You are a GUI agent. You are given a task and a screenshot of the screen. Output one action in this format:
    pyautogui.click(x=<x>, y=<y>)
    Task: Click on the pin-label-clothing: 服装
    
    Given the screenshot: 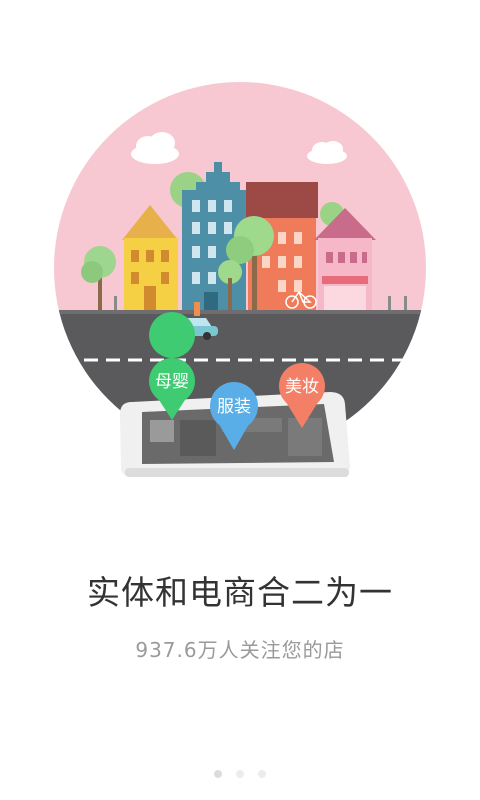 What is the action you would take?
    pyautogui.click(x=234, y=407)
    